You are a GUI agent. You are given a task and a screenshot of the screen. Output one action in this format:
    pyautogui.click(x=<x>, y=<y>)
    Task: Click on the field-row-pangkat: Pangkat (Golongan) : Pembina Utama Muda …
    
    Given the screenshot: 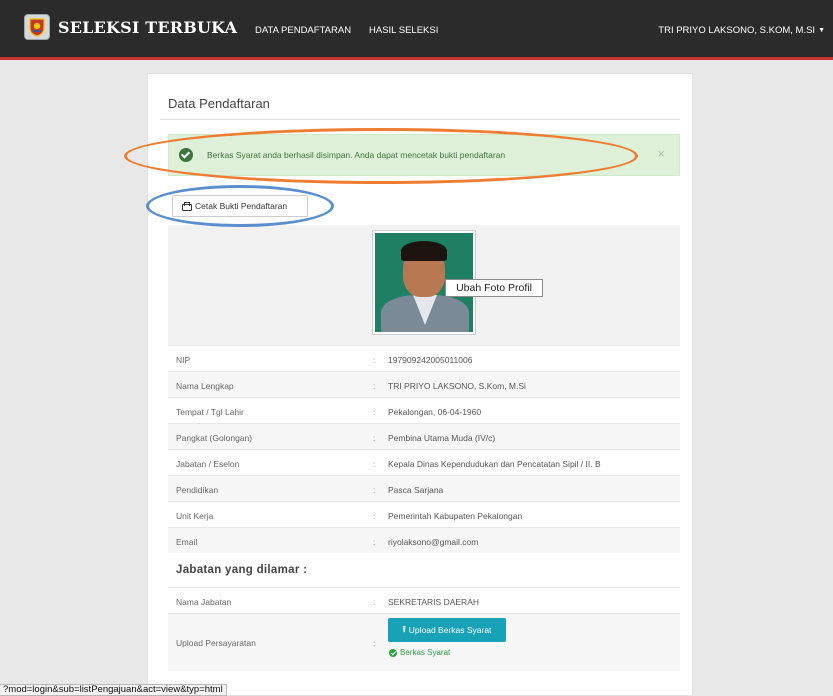 What is the action you would take?
    pyautogui.click(x=424, y=436)
    